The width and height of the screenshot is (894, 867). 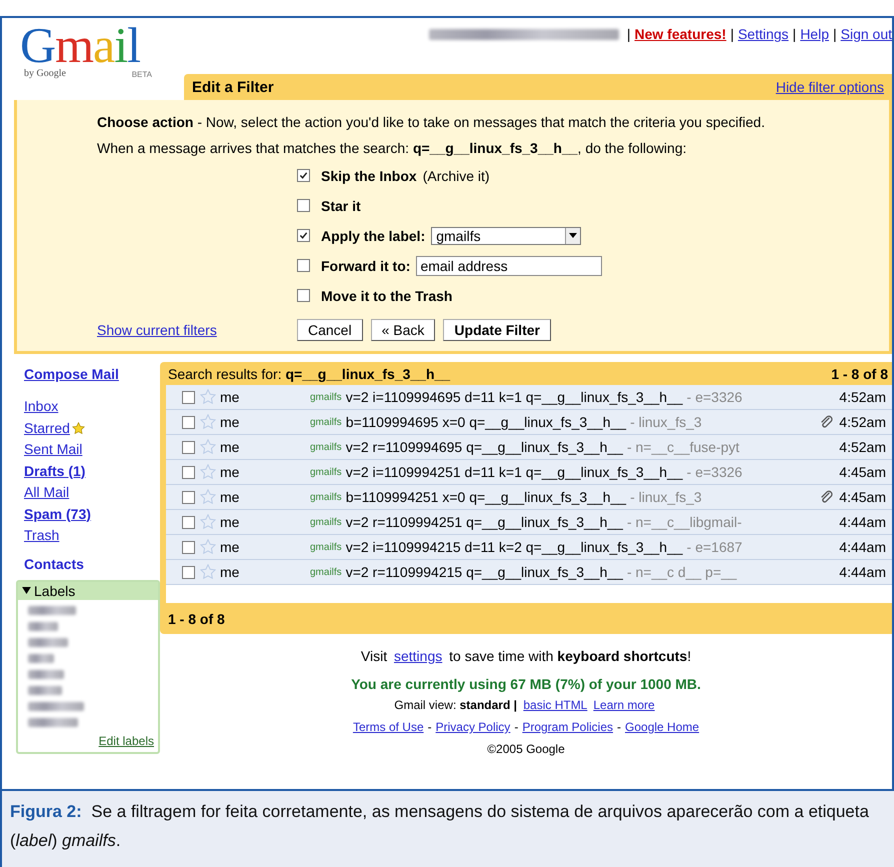 What do you see at coordinates (373, 236) in the screenshot?
I see `action-label: Apply the label:` at bounding box center [373, 236].